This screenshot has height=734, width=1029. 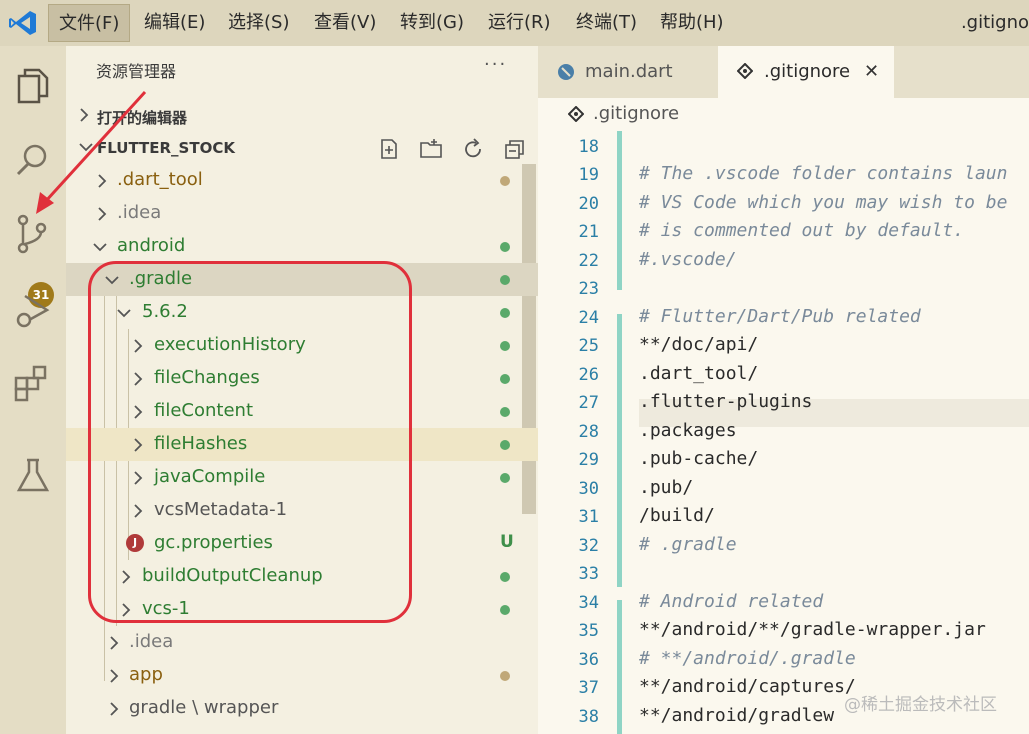 What do you see at coordinates (345, 23) in the screenshot?
I see `menu-view: 查看(V)` at bounding box center [345, 23].